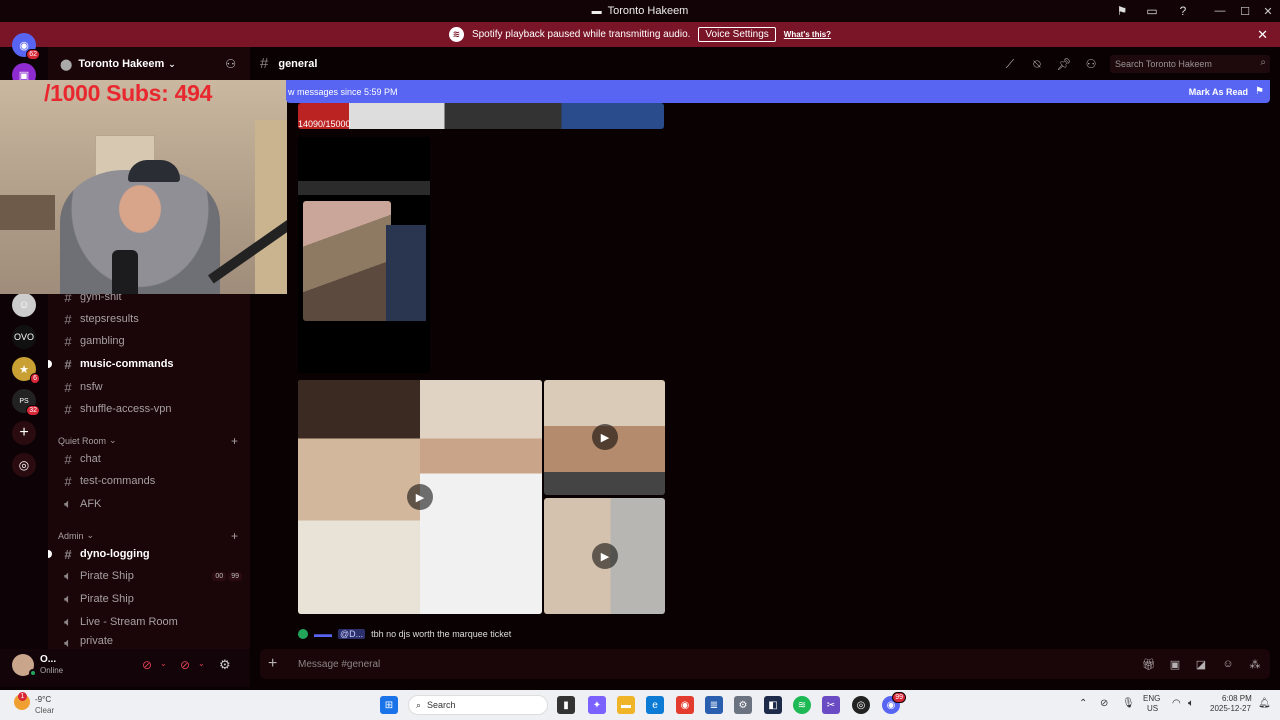 This screenshot has height=720, width=1280. Describe the element at coordinates (185, 665) in the screenshot. I see `deafen-muted-icon: ⊘` at that location.